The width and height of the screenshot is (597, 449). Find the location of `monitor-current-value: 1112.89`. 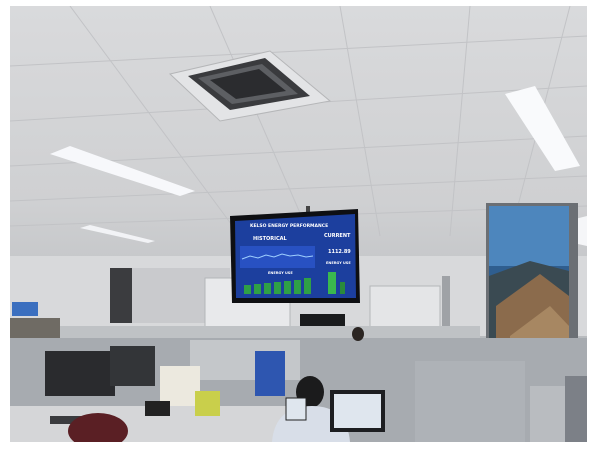

monitor-current-value: 1112.89 is located at coordinates (339, 252).